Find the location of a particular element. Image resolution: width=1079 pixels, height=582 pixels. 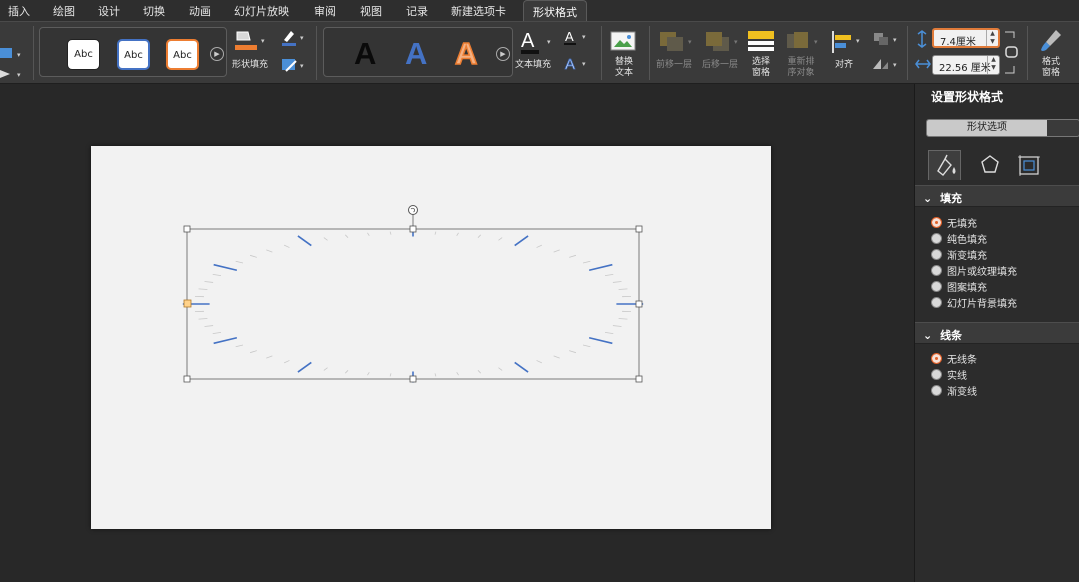

tab-animations: 动画 is located at coordinates (200, 11).